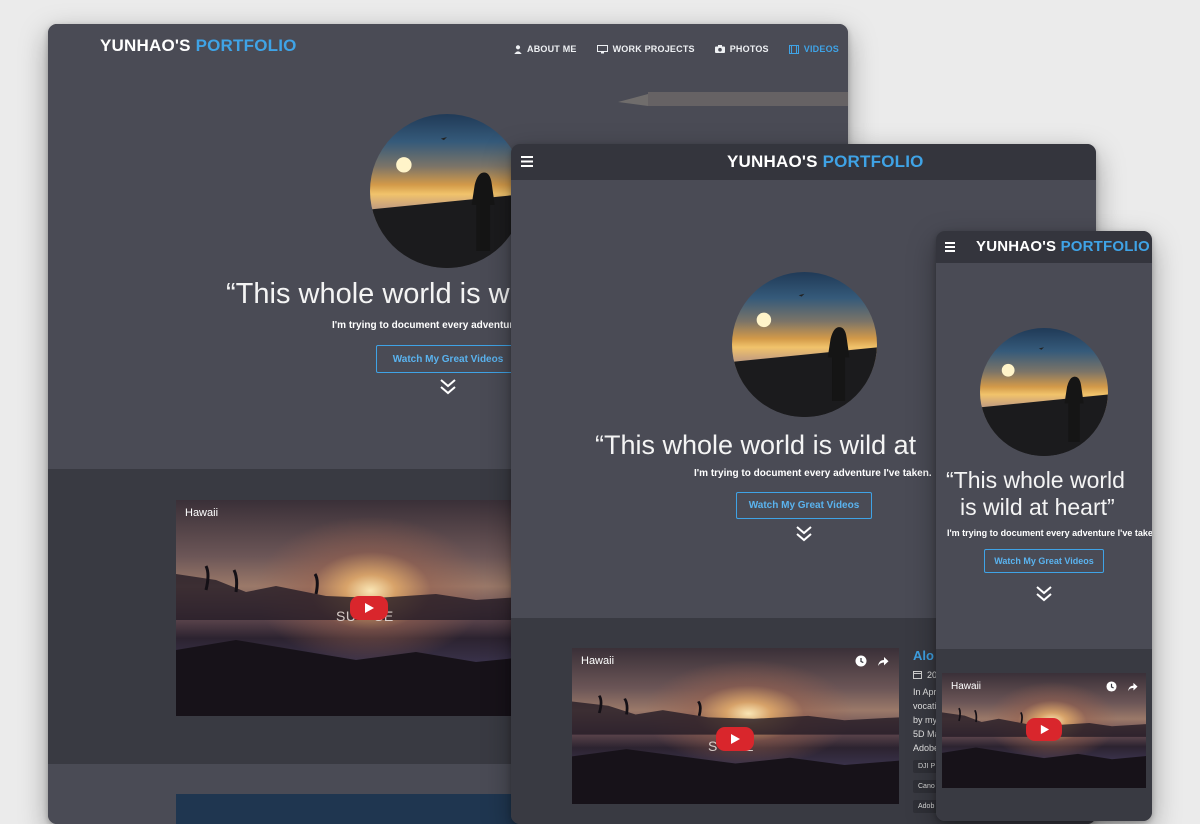 This screenshot has height=824, width=1200. What do you see at coordinates (917, 675) in the screenshot?
I see `calendar-icon` at bounding box center [917, 675].